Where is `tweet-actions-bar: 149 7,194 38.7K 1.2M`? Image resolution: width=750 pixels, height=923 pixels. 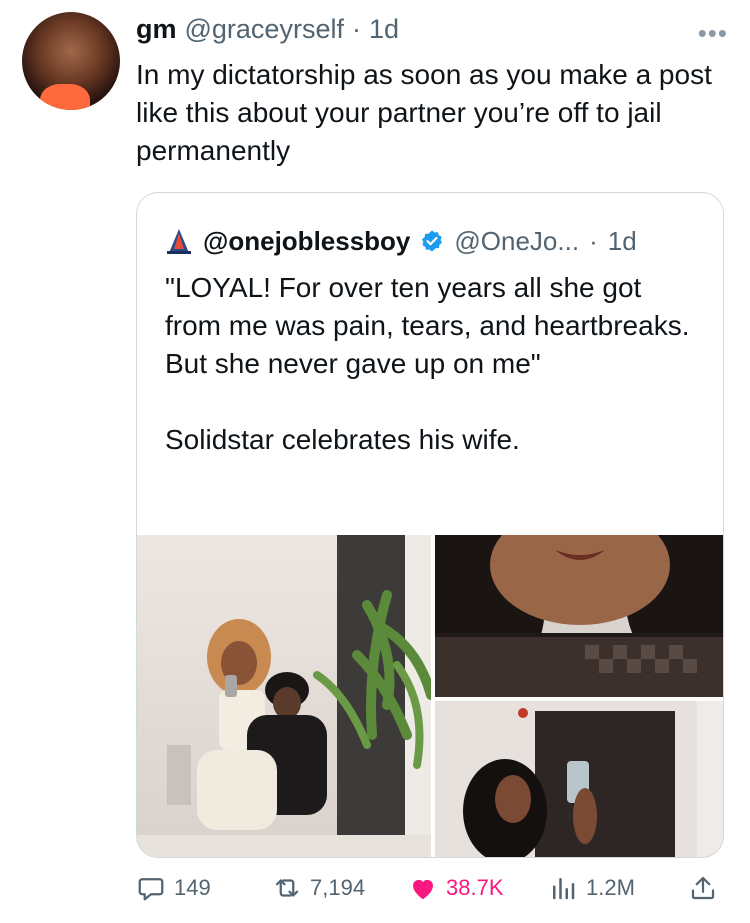
tweet-actions-bar: 149 7,194 38.7K 1.2M is located at coordinates (431, 888).